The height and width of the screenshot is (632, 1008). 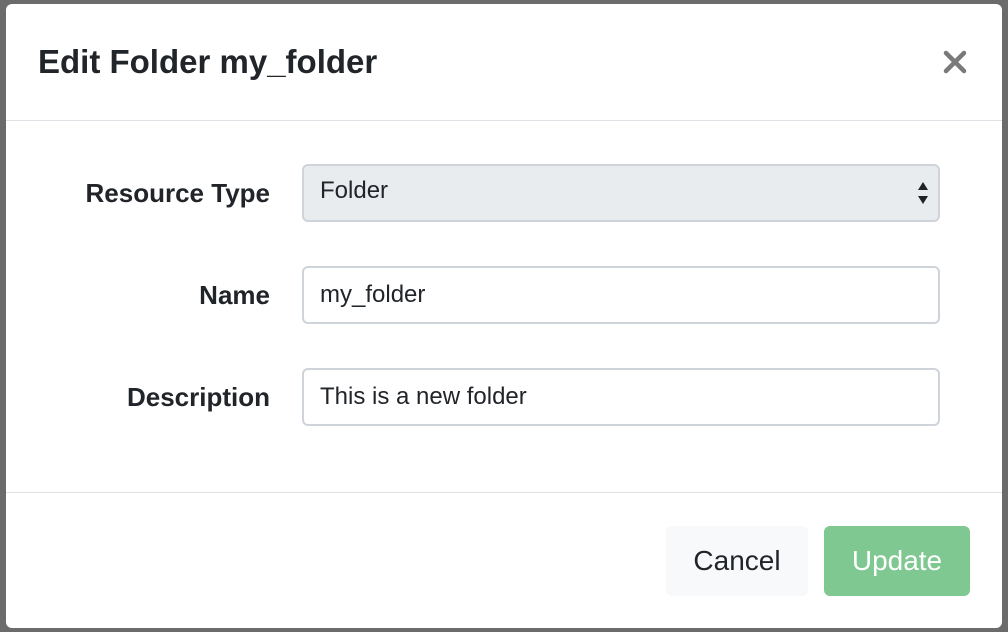 What do you see at coordinates (354, 190) in the screenshot?
I see `resource-type-value: Folder` at bounding box center [354, 190].